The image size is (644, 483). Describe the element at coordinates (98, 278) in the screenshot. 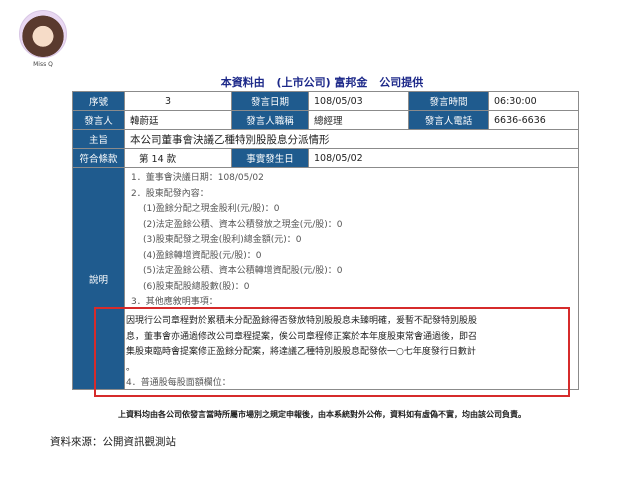

I see `label-description: 說明` at that location.